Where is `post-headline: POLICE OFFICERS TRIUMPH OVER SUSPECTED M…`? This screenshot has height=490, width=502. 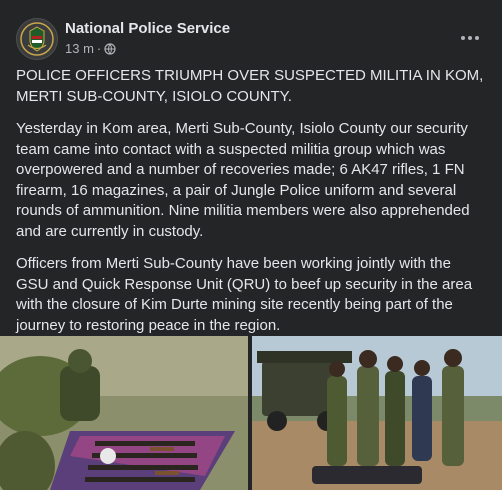 post-headline: POLICE OFFICERS TRIUMPH OVER SUSPECTED M… is located at coordinates (250, 86).